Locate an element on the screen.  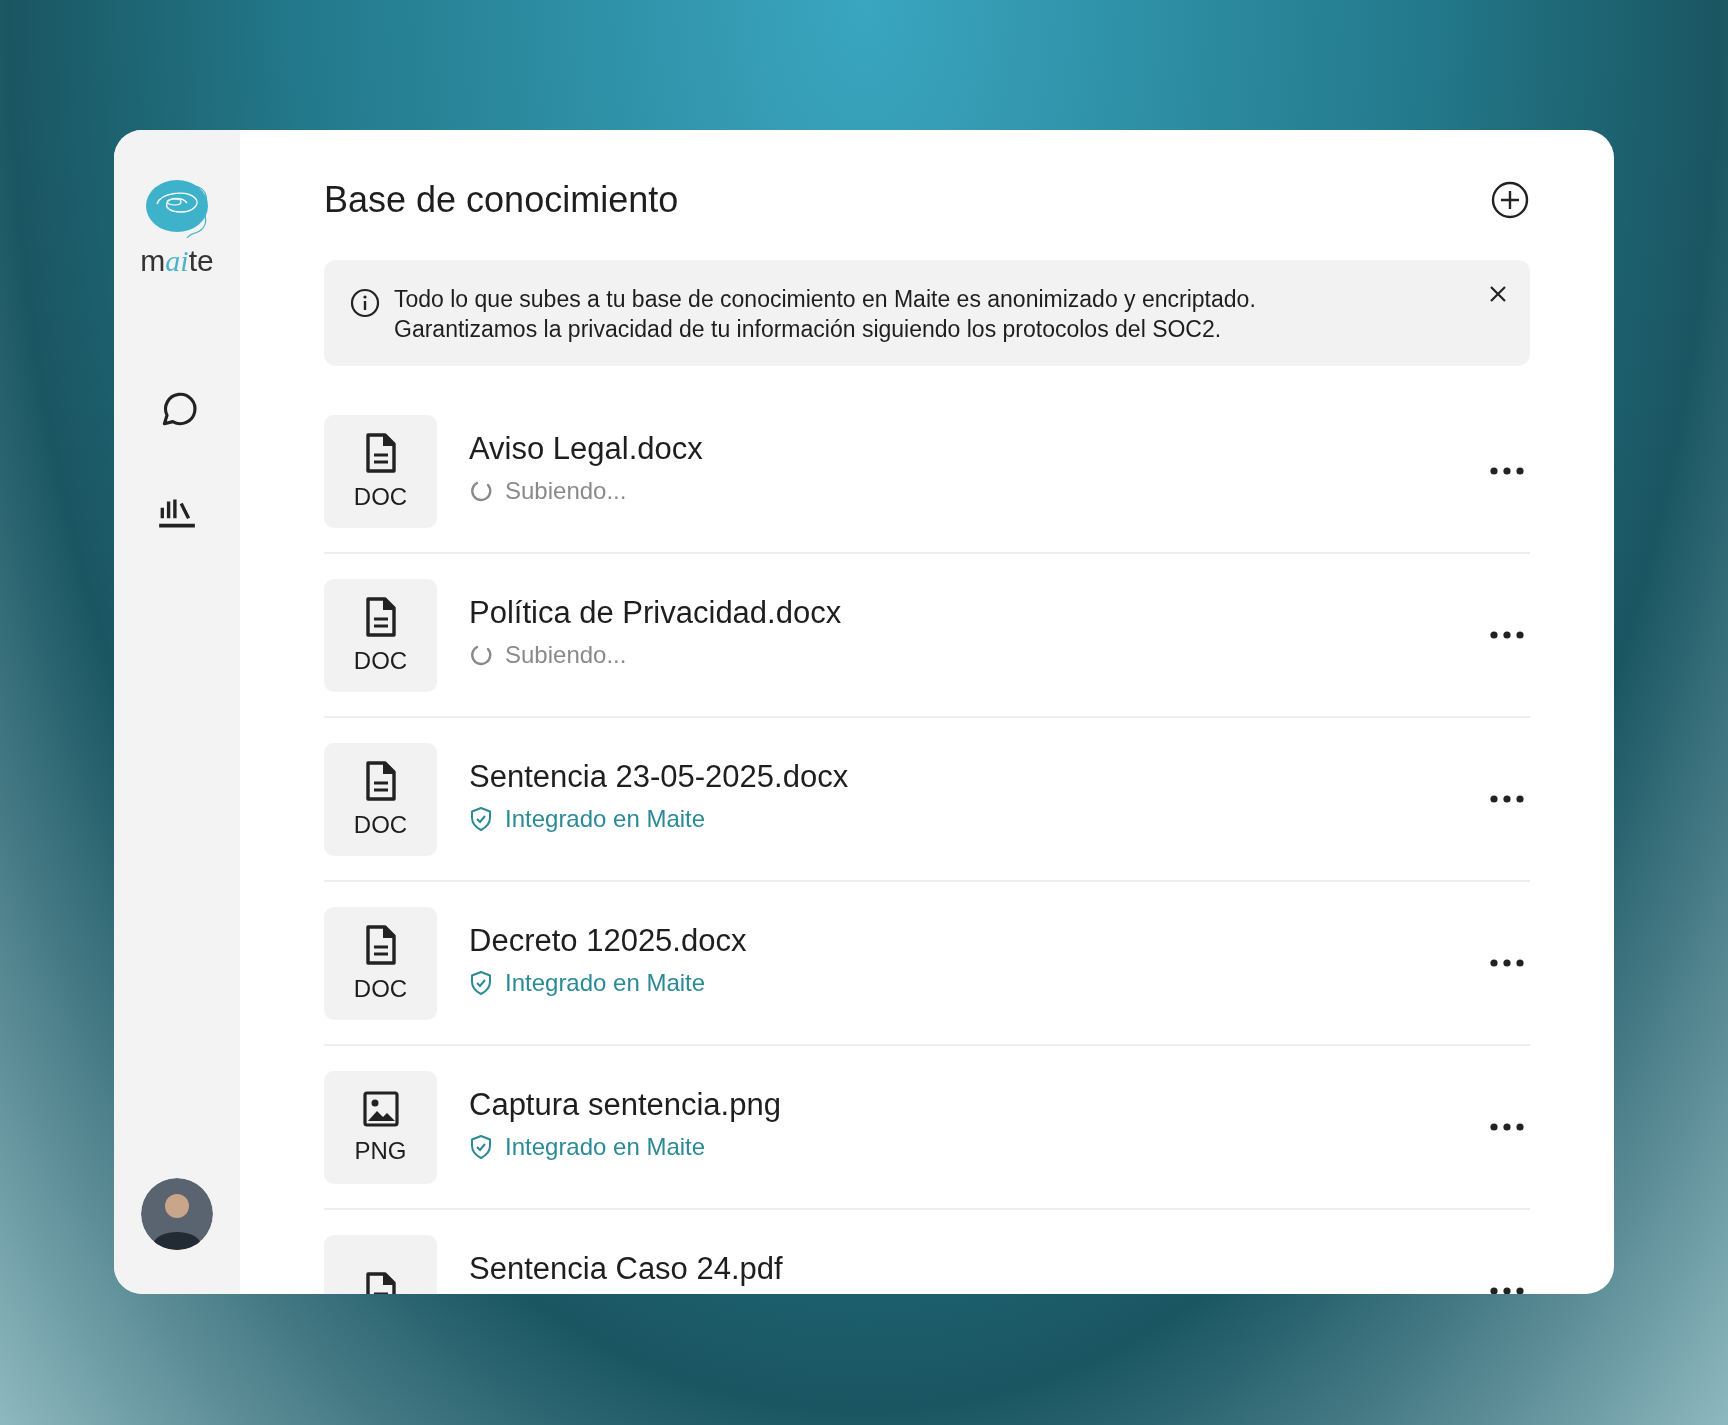
image-icon is located at coordinates (380, 1108).